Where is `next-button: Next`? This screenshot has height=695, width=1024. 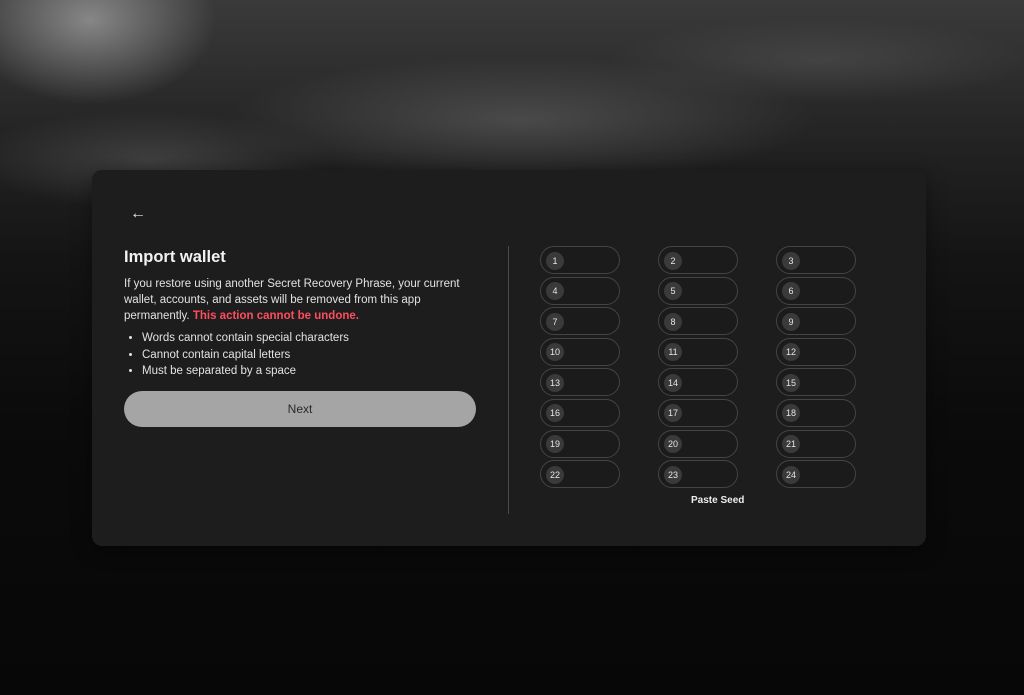 next-button: Next is located at coordinates (300, 409).